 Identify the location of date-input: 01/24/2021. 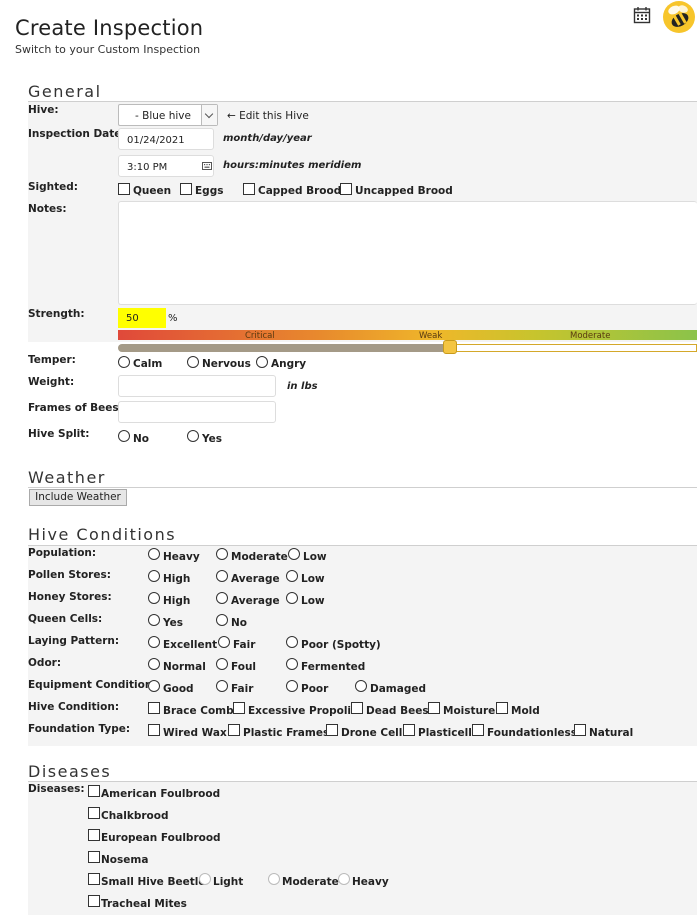
(166, 139).